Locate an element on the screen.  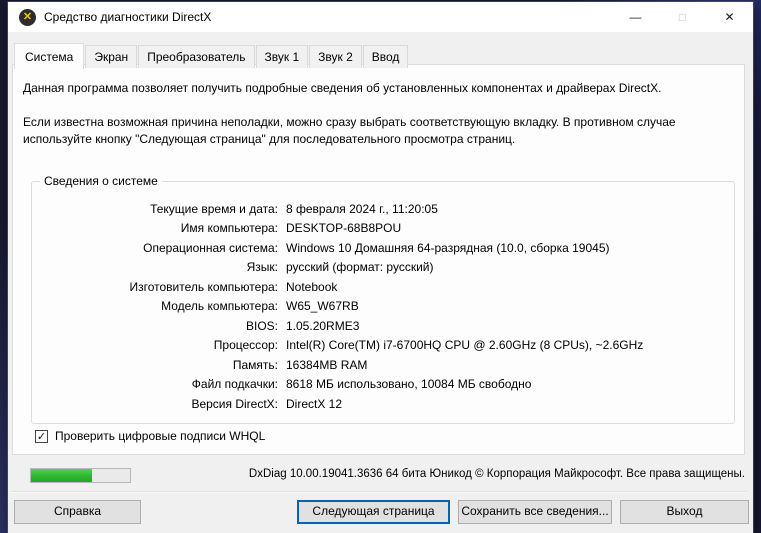
exit-button: Выход is located at coordinates (684, 512).